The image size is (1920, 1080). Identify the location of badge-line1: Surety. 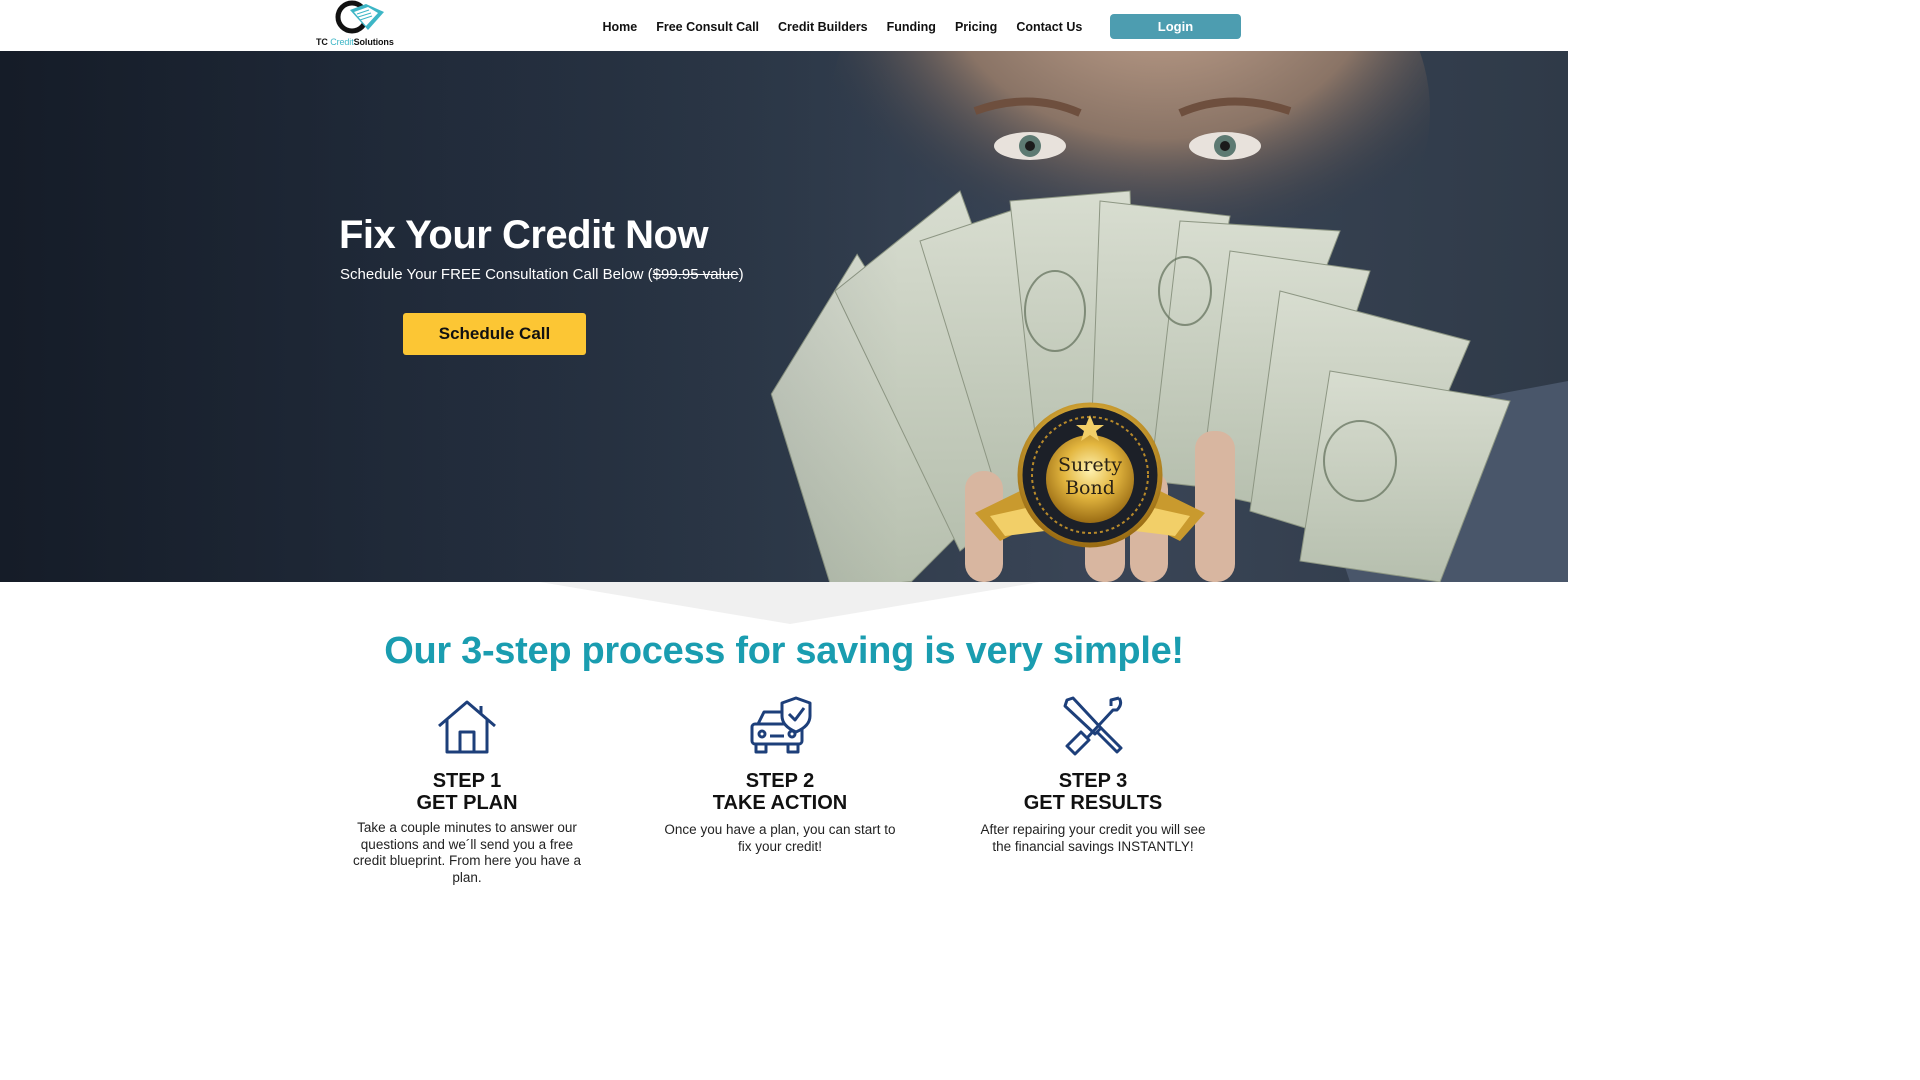
(1090, 465).